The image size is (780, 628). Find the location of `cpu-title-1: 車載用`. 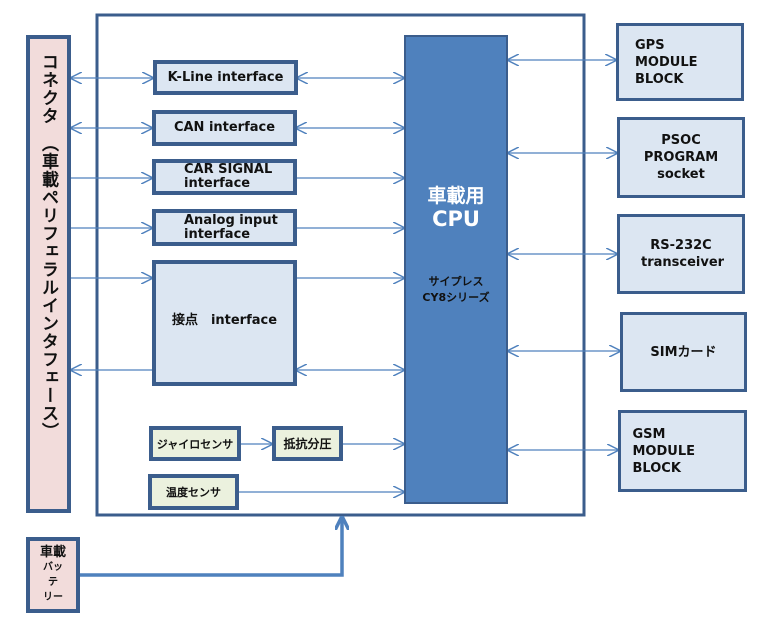

cpu-title-1: 車載用 is located at coordinates (456, 196).